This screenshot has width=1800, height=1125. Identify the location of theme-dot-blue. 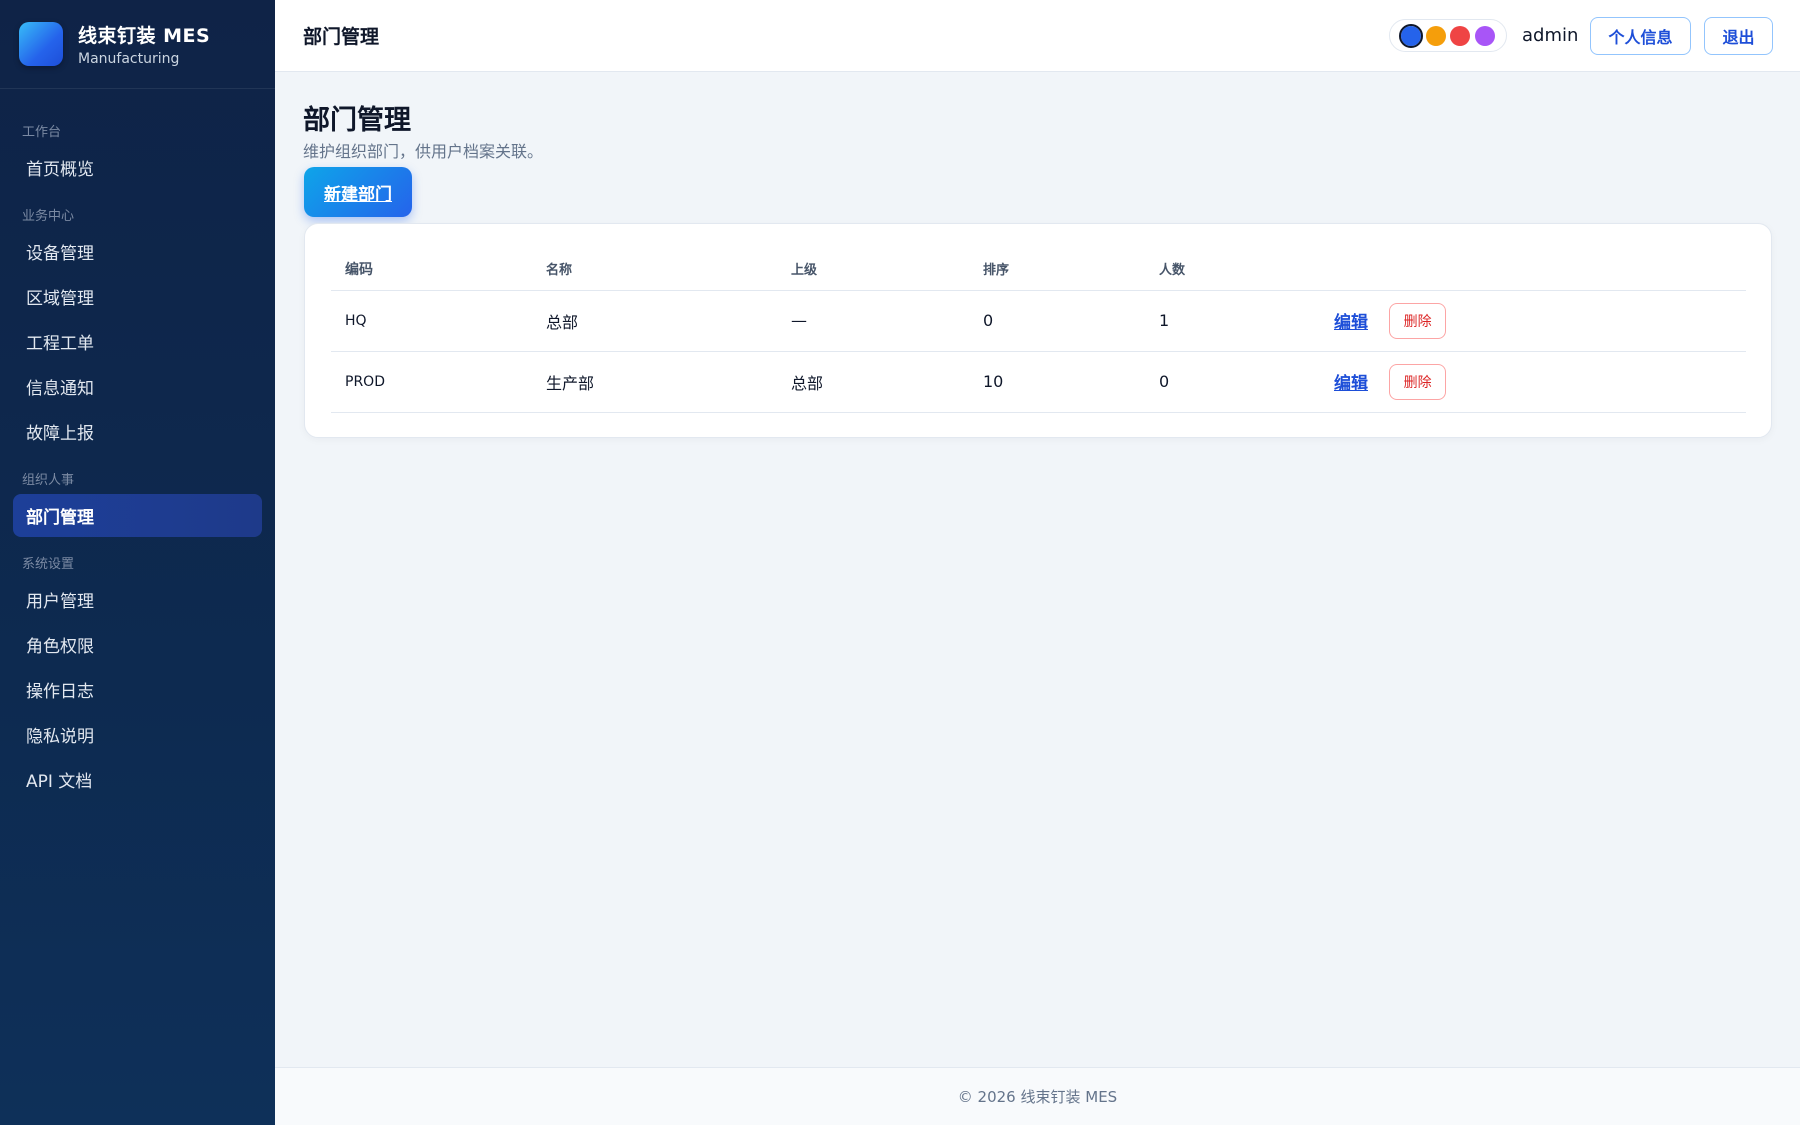
(1410, 35).